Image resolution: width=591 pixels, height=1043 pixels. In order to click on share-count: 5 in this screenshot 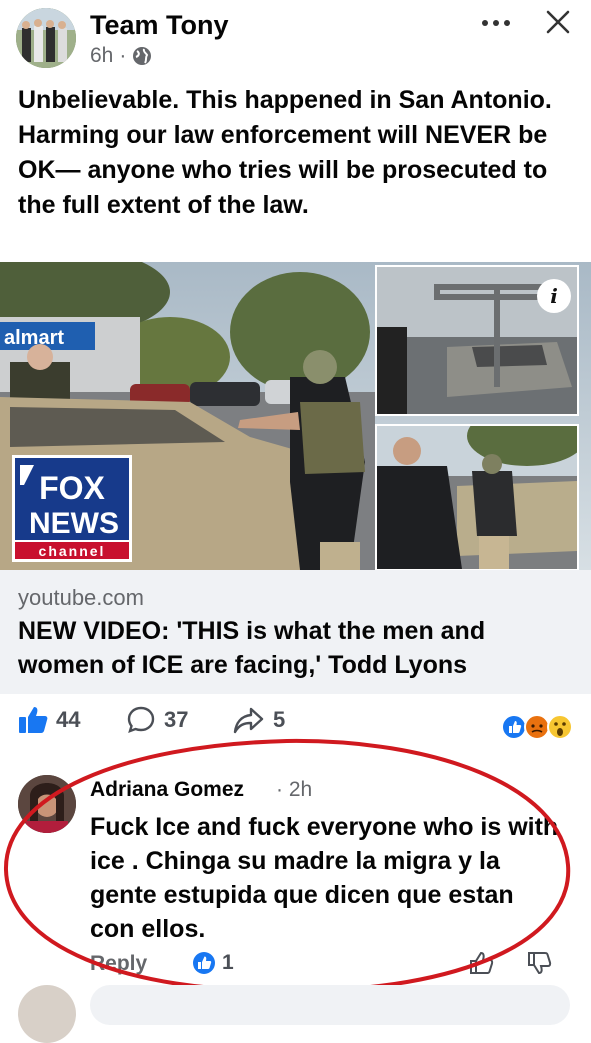, I will do `click(279, 719)`.